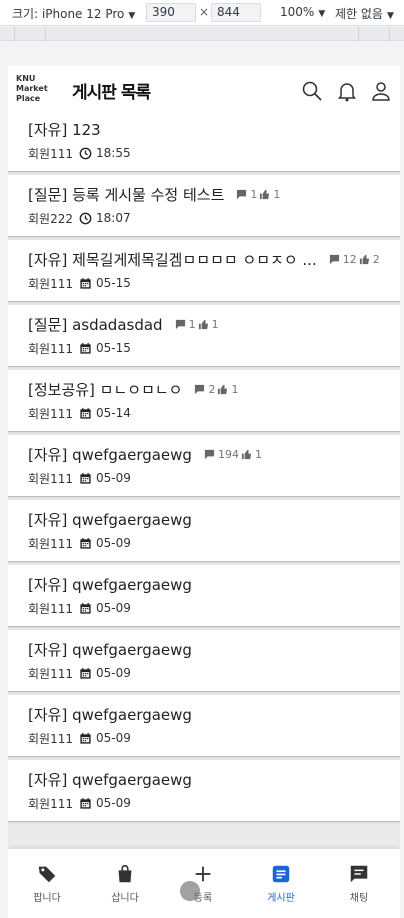  What do you see at coordinates (171, 12) in the screenshot?
I see `width-input: 390` at bounding box center [171, 12].